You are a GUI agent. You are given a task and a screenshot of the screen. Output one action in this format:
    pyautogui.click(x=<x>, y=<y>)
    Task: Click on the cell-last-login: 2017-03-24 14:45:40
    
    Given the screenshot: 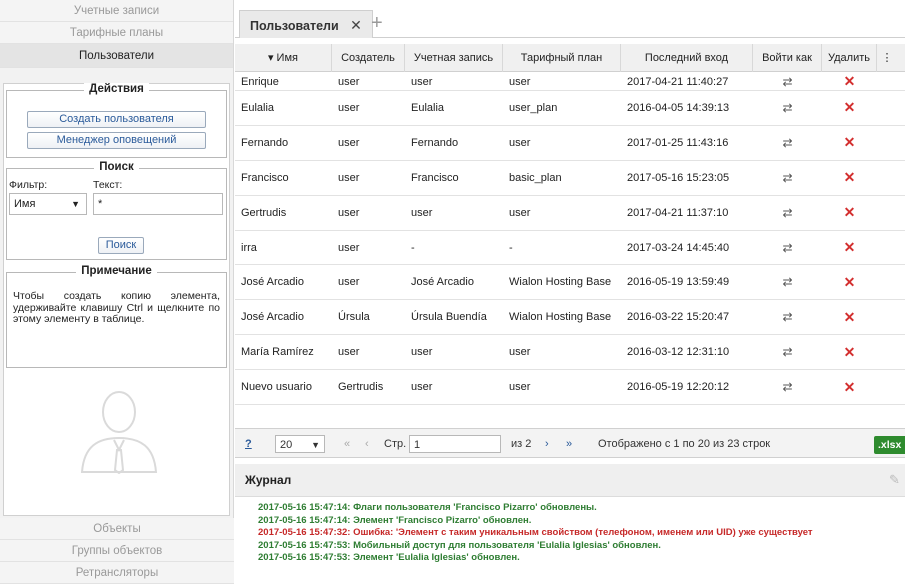 What is the action you would take?
    pyautogui.click(x=678, y=247)
    